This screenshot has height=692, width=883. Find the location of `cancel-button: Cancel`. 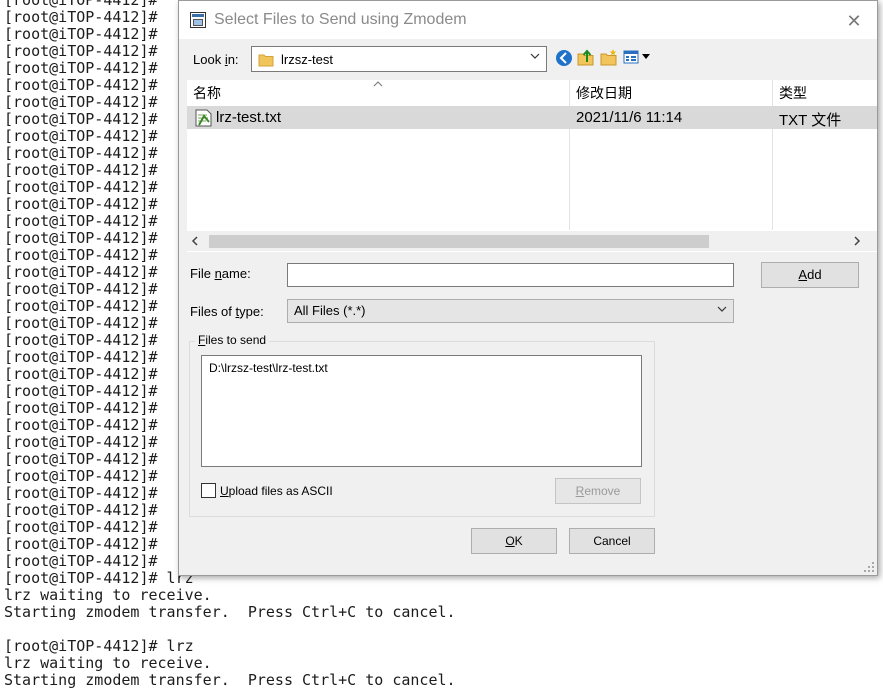

cancel-button: Cancel is located at coordinates (612, 541).